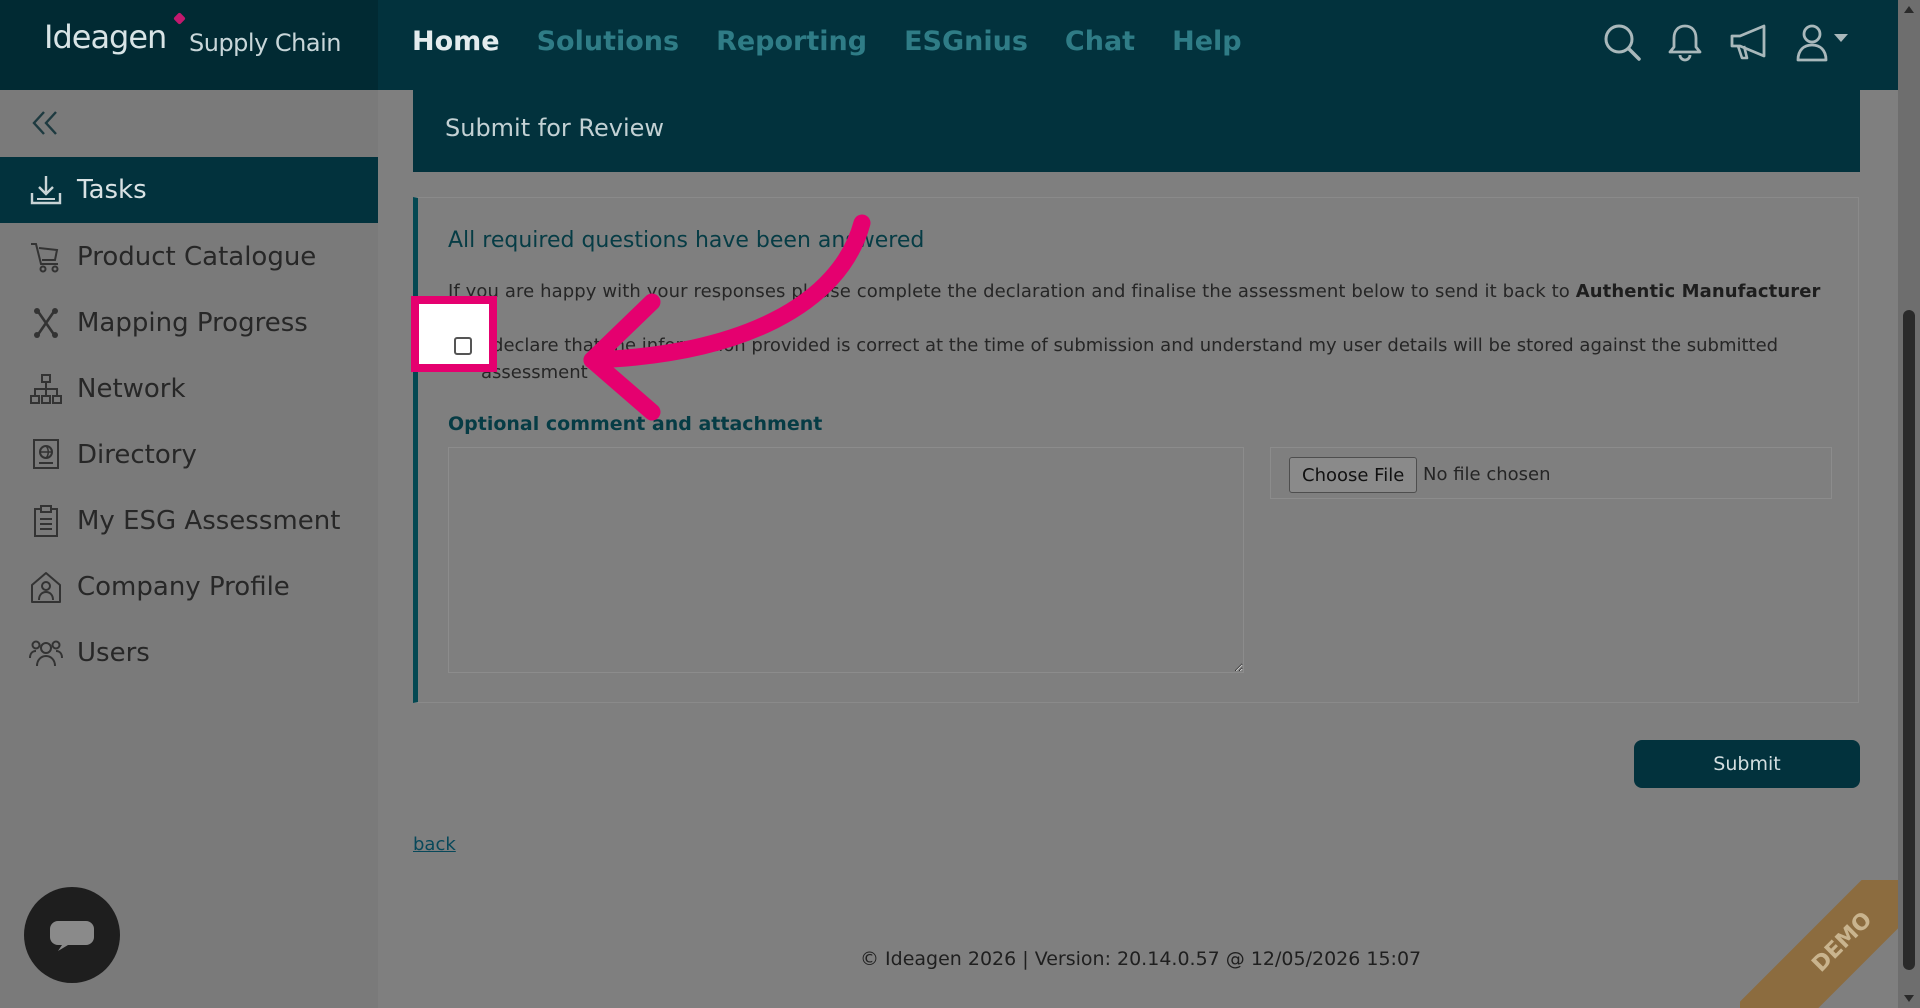  Describe the element at coordinates (555, 128) in the screenshot. I see `page-title: Submit for Review` at that location.